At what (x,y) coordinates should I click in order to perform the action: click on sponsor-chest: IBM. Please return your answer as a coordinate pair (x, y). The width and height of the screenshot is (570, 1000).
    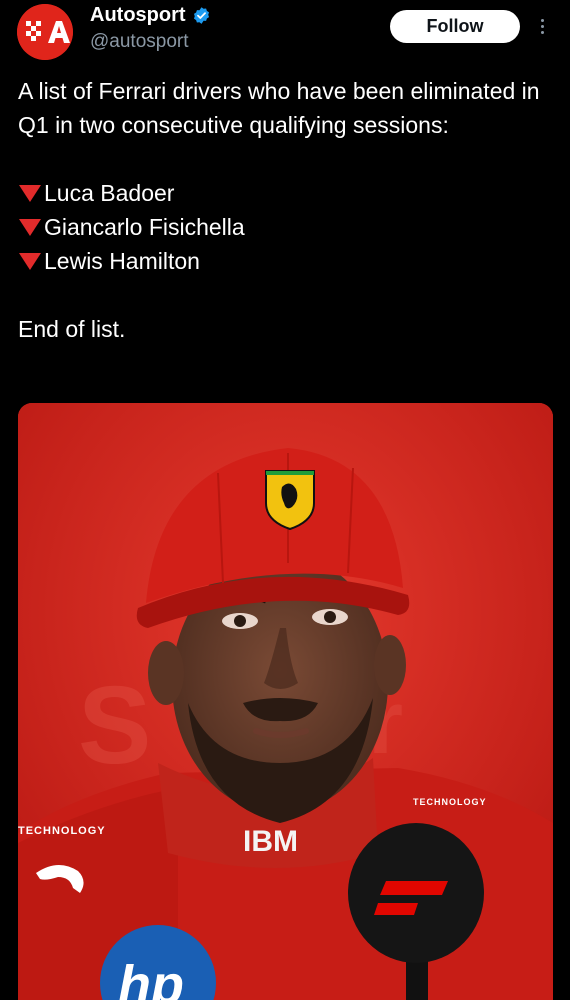
    Looking at the image, I should click on (270, 841).